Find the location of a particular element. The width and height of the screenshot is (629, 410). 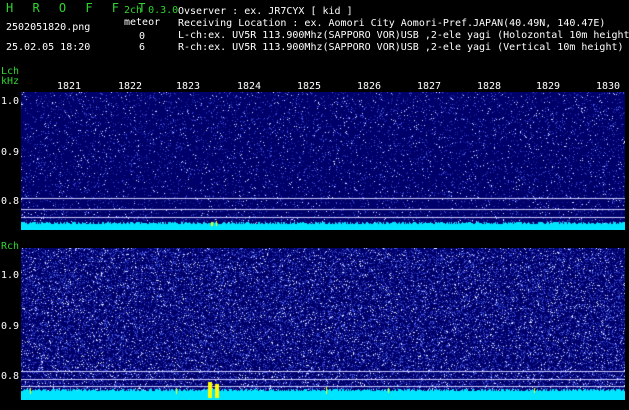

filename-label: 2502051820.png is located at coordinates (48, 27).